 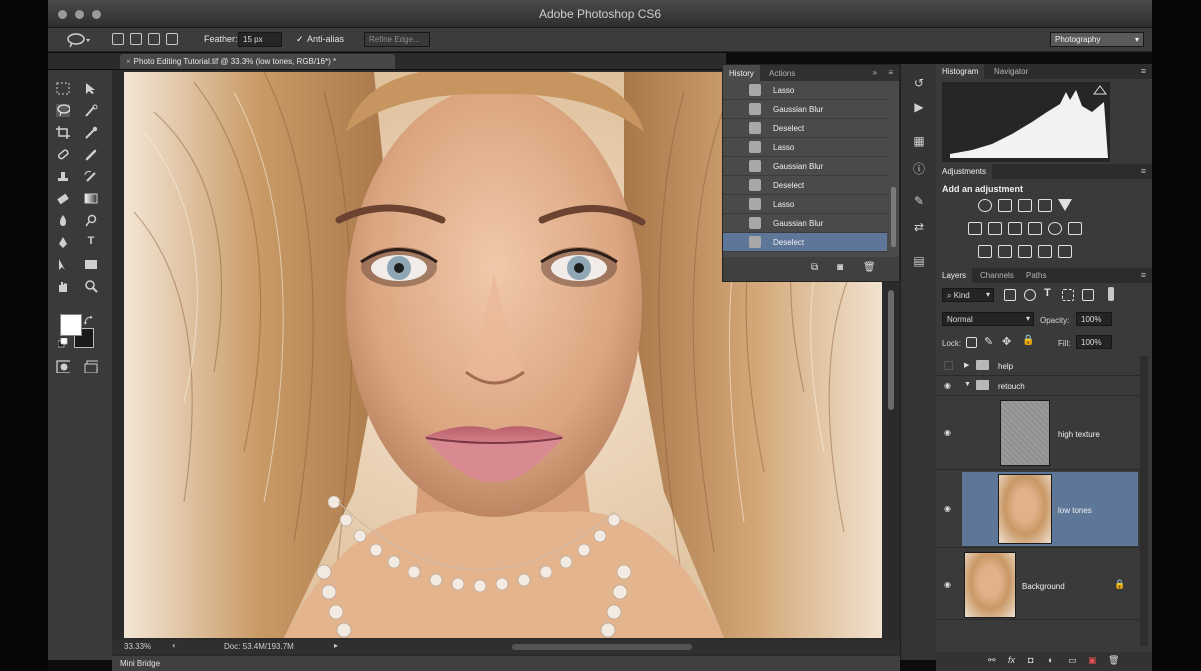 What do you see at coordinates (1045, 205) in the screenshot?
I see `exposure-icon` at bounding box center [1045, 205].